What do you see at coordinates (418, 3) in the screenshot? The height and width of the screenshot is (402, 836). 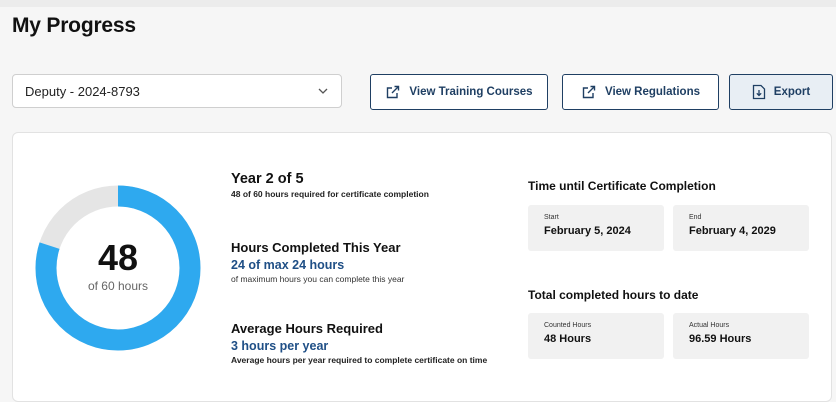 I see `top-strip` at bounding box center [418, 3].